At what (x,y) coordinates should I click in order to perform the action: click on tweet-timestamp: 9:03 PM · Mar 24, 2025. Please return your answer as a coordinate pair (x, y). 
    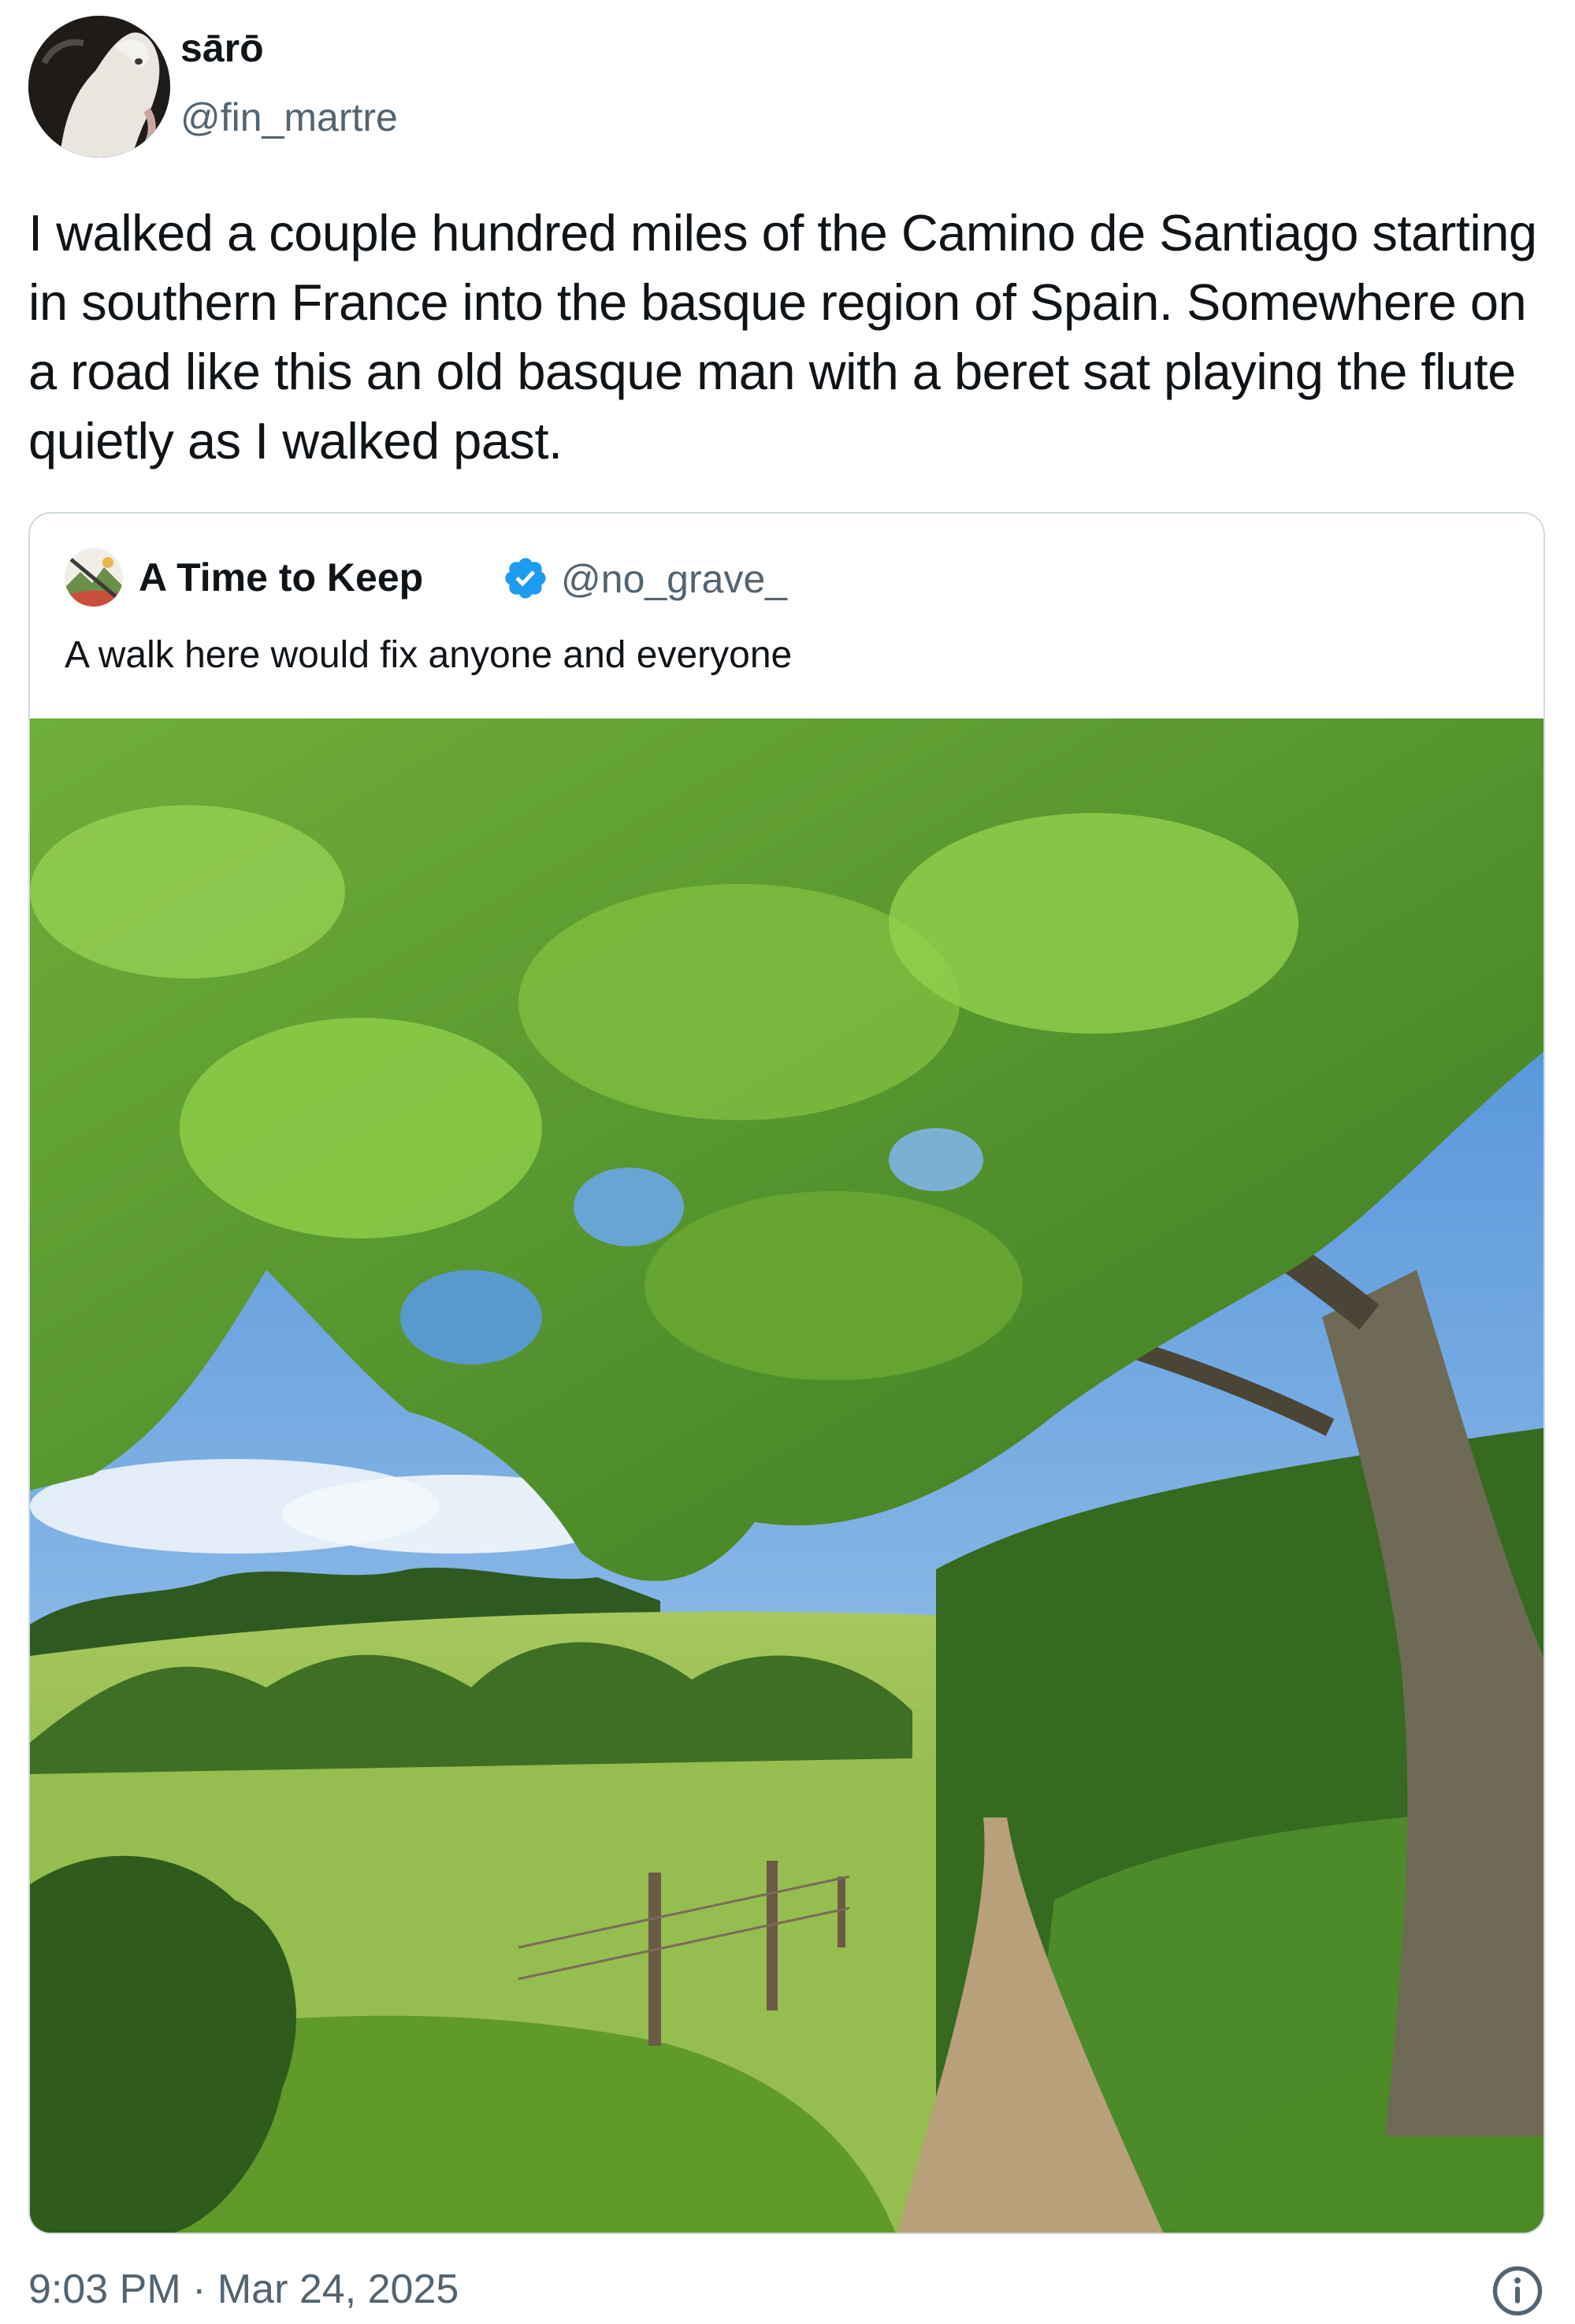
    Looking at the image, I should click on (243, 2289).